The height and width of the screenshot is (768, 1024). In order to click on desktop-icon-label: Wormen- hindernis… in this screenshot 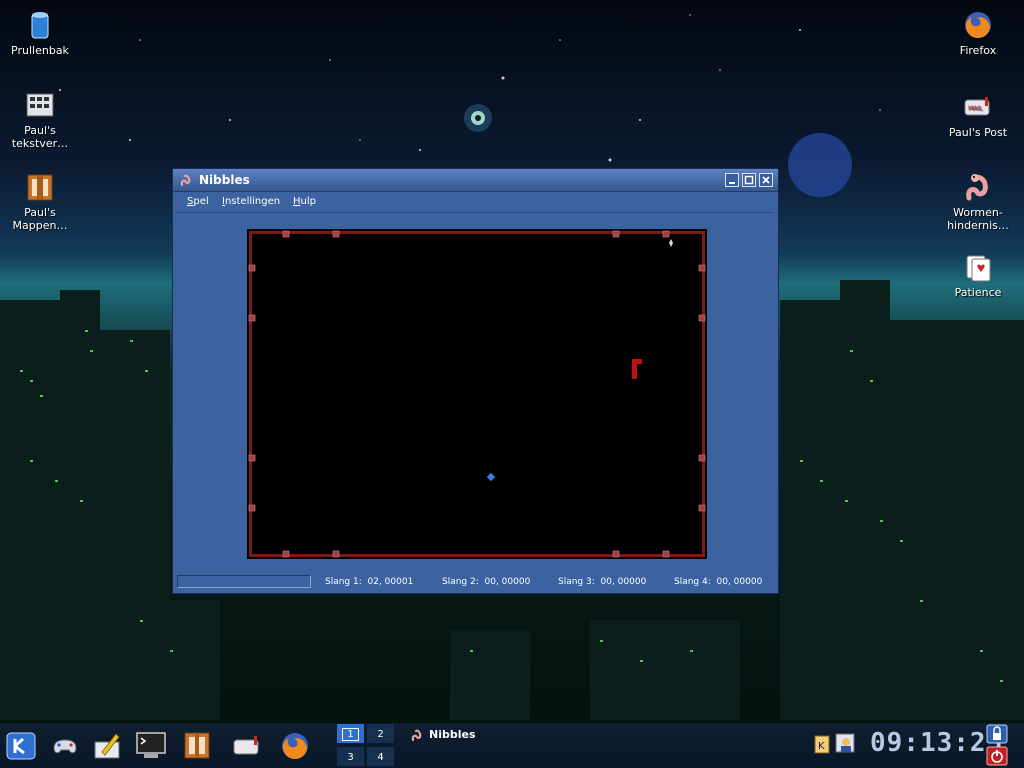, I will do `click(978, 219)`.